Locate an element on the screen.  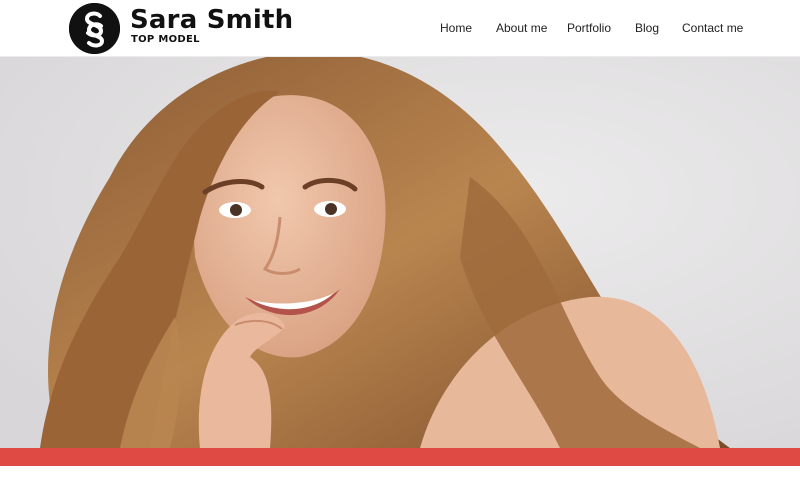
page-heading is located at coordinates (417, 493).